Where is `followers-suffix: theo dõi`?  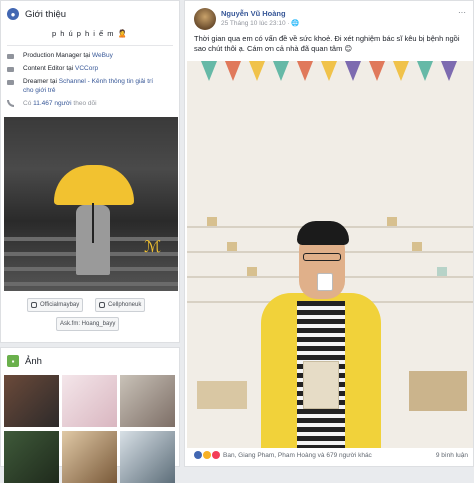
followers-suffix: theo dõi is located at coordinates (84, 103).